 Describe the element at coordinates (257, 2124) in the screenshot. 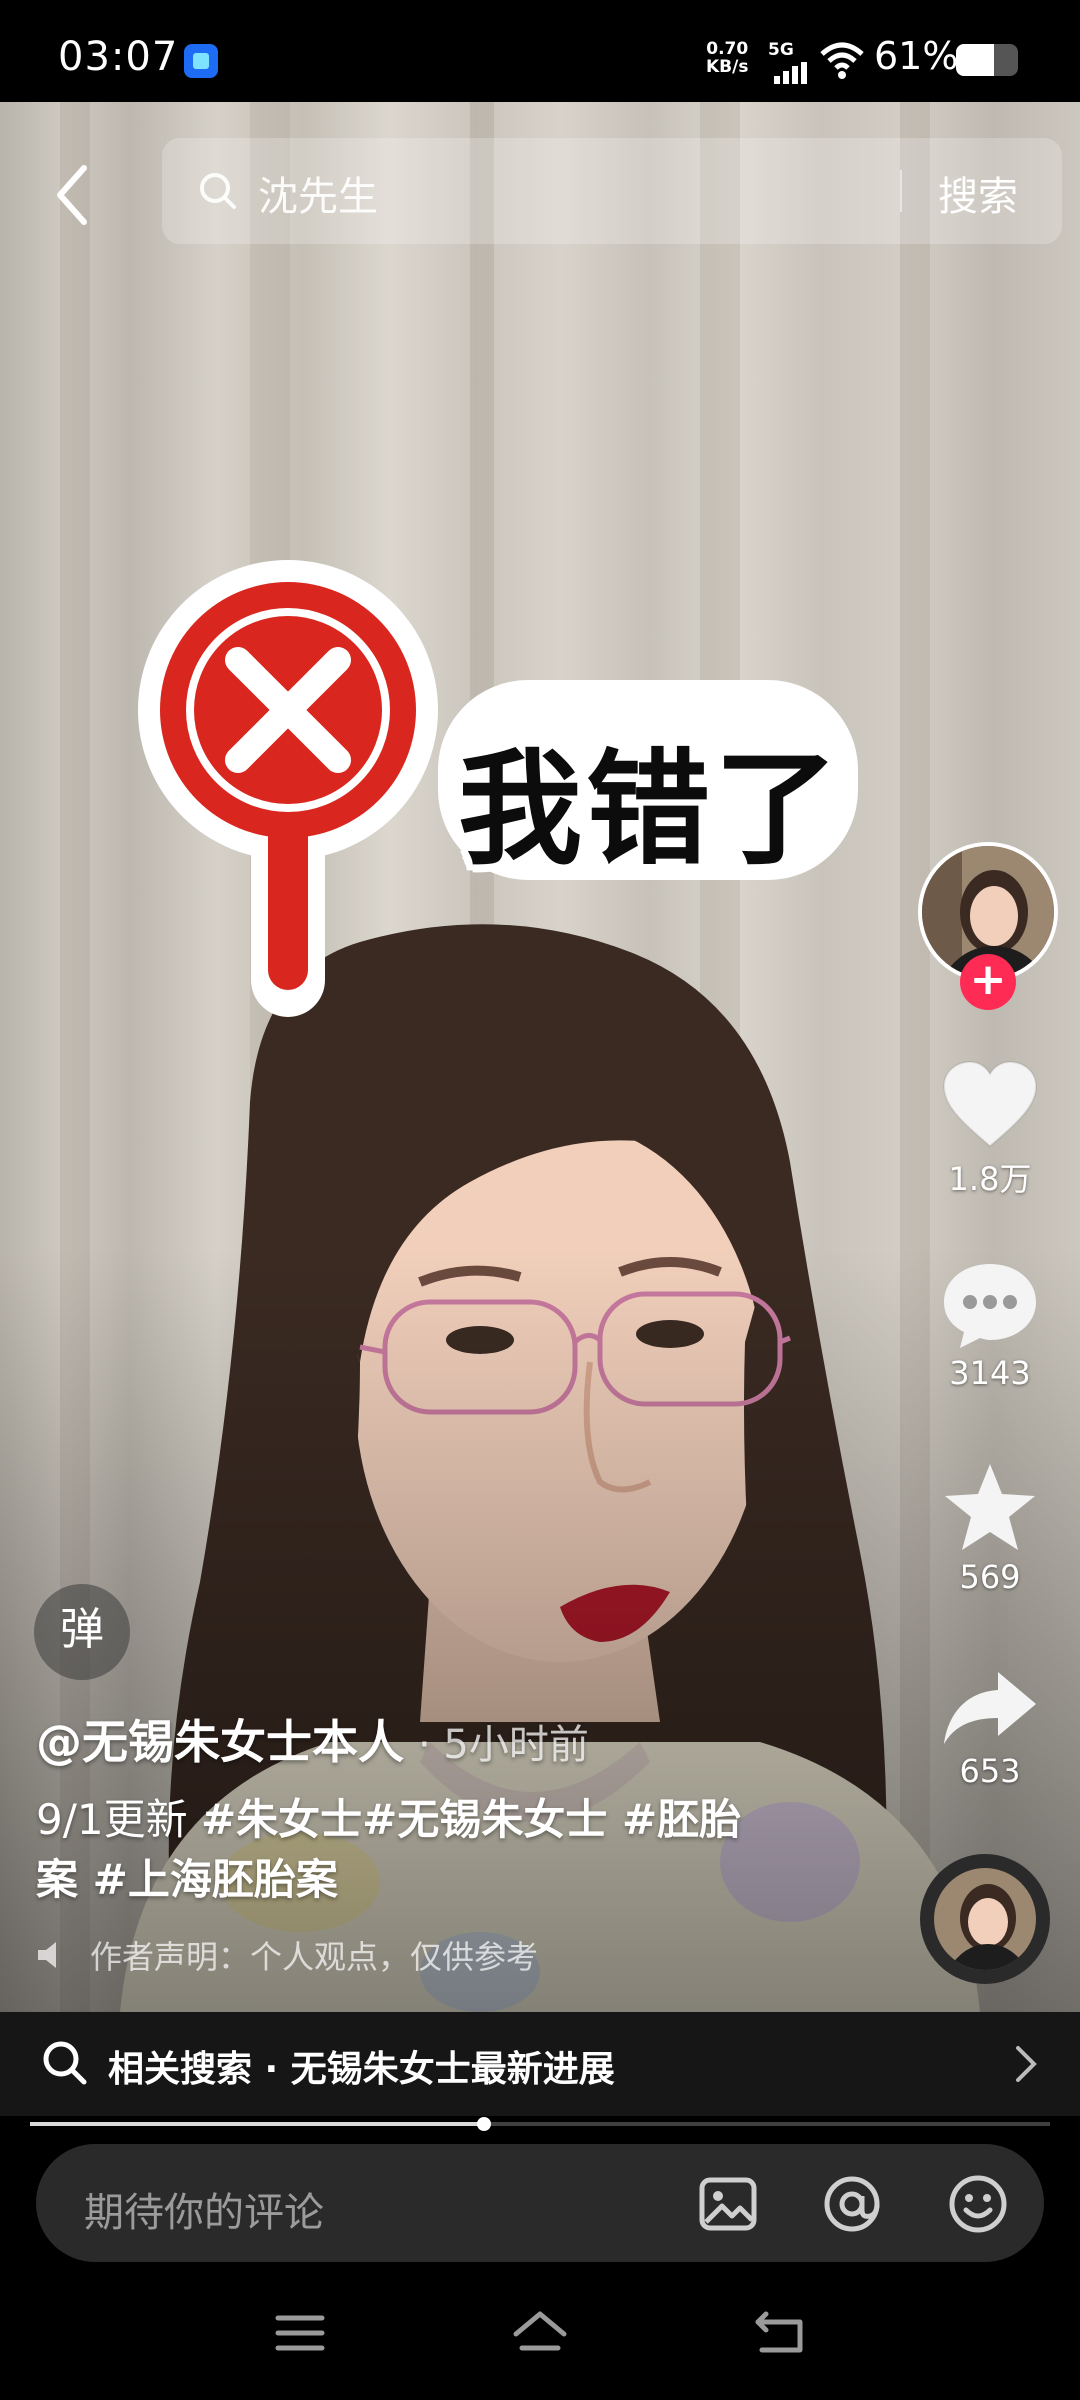

I see `progress-played` at that location.